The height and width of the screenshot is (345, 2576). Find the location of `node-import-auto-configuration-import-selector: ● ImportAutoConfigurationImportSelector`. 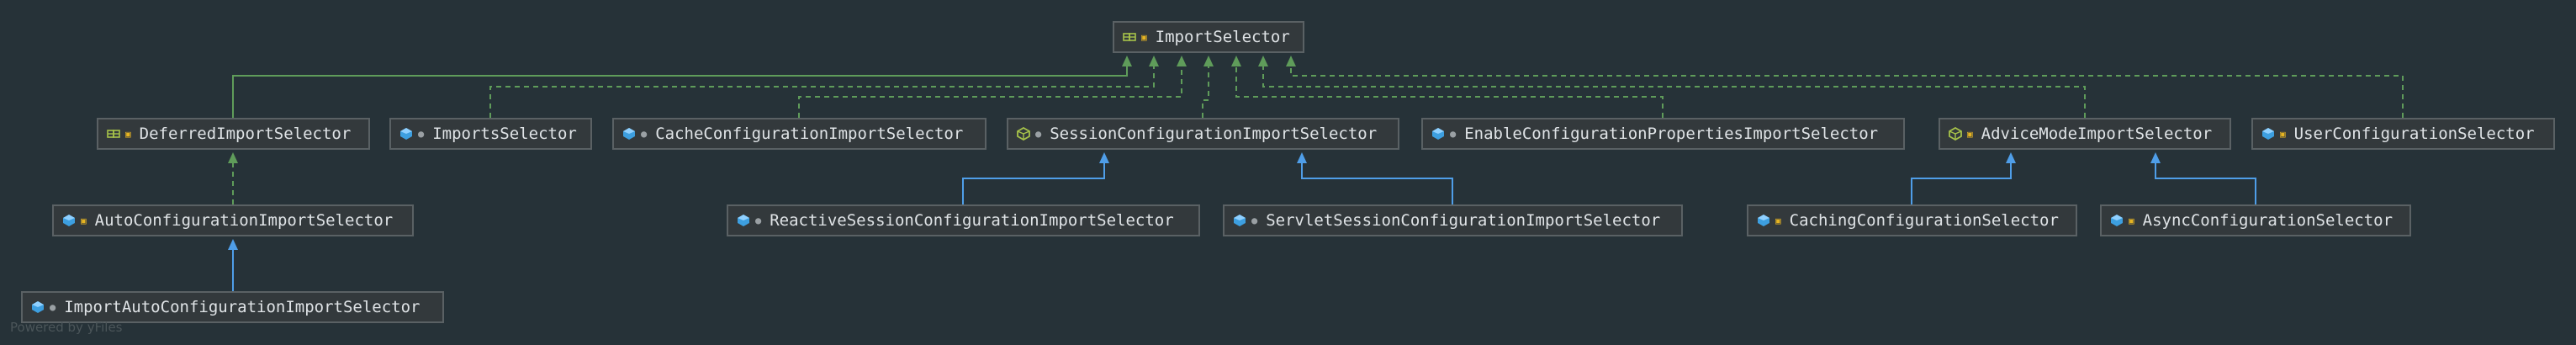

node-import-auto-configuration-import-selector: ● ImportAutoConfigurationImportSelector is located at coordinates (232, 307).